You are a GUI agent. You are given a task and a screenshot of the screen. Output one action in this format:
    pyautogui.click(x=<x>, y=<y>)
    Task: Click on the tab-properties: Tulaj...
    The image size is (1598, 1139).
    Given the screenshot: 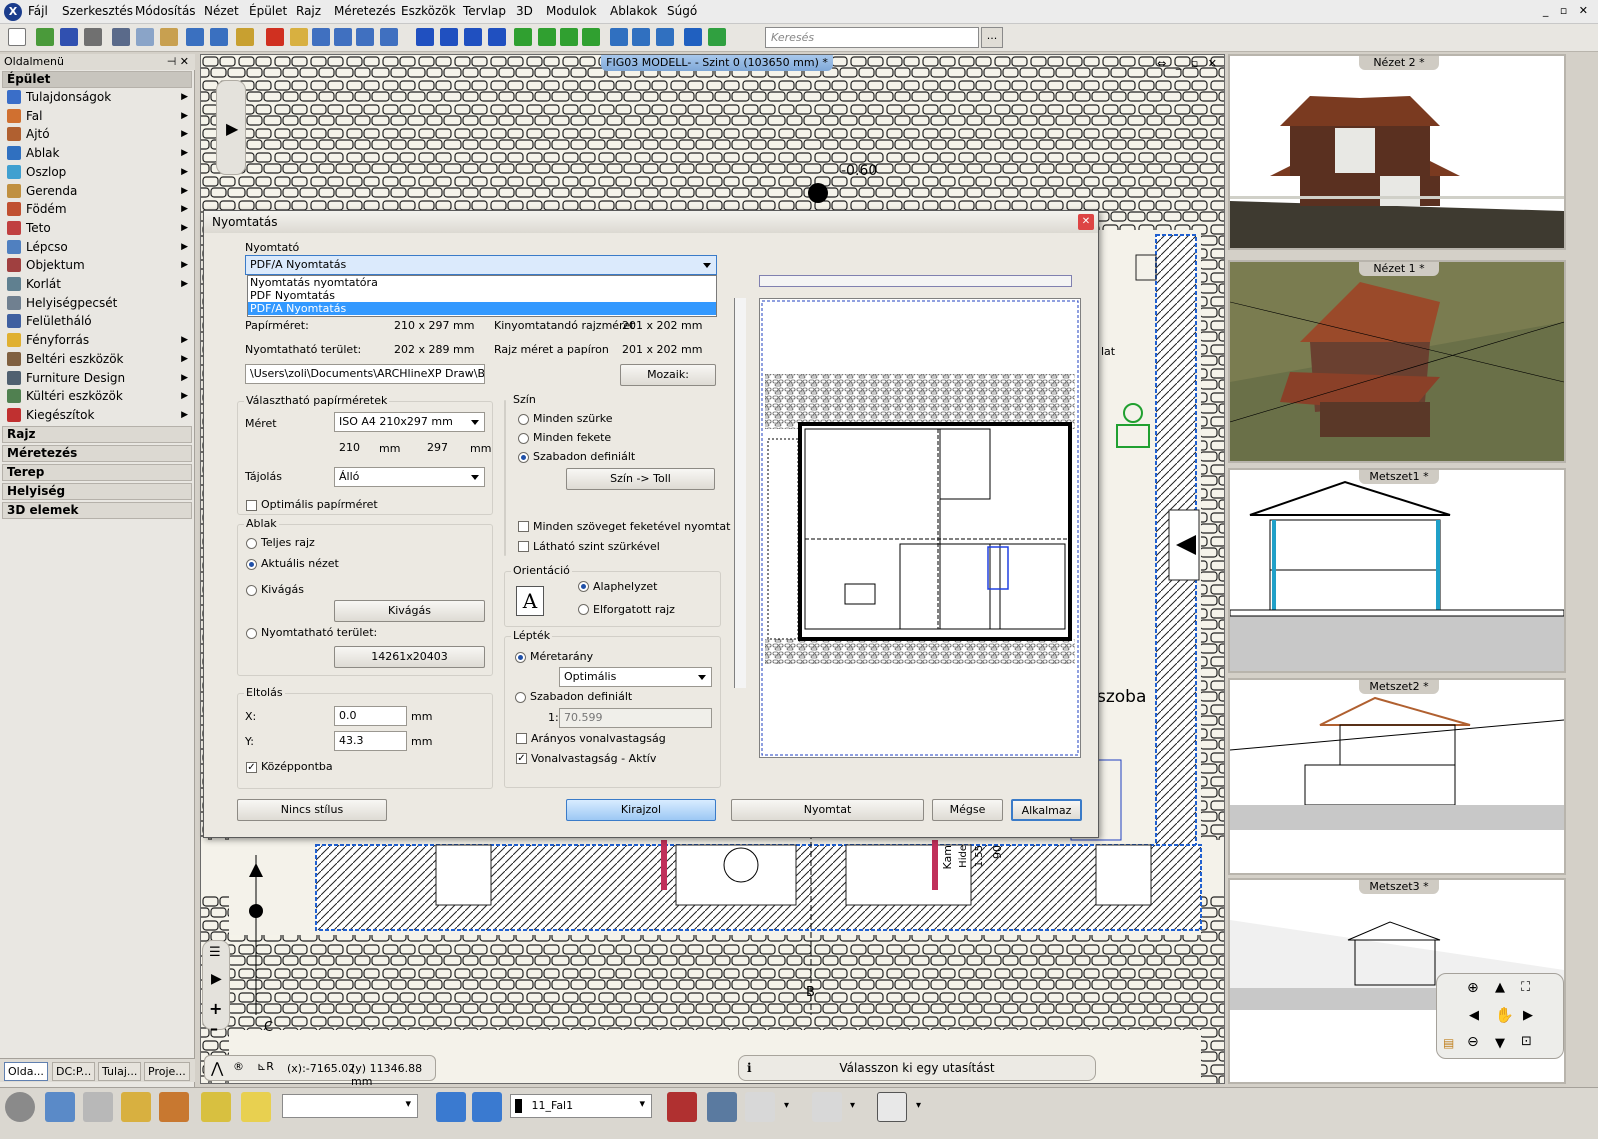 What is the action you would take?
    pyautogui.click(x=120, y=1071)
    